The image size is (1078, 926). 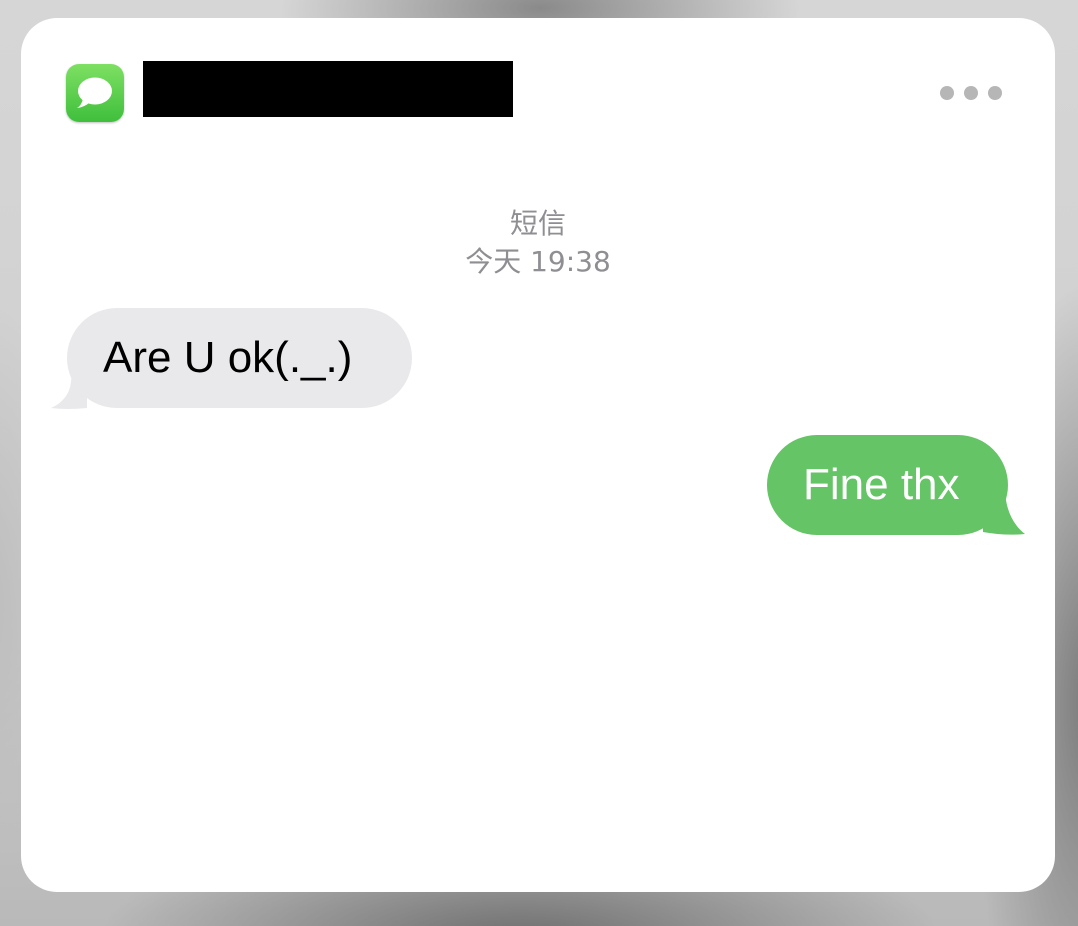 I want to click on outgoing-message-text: Fine thx, so click(x=881, y=484).